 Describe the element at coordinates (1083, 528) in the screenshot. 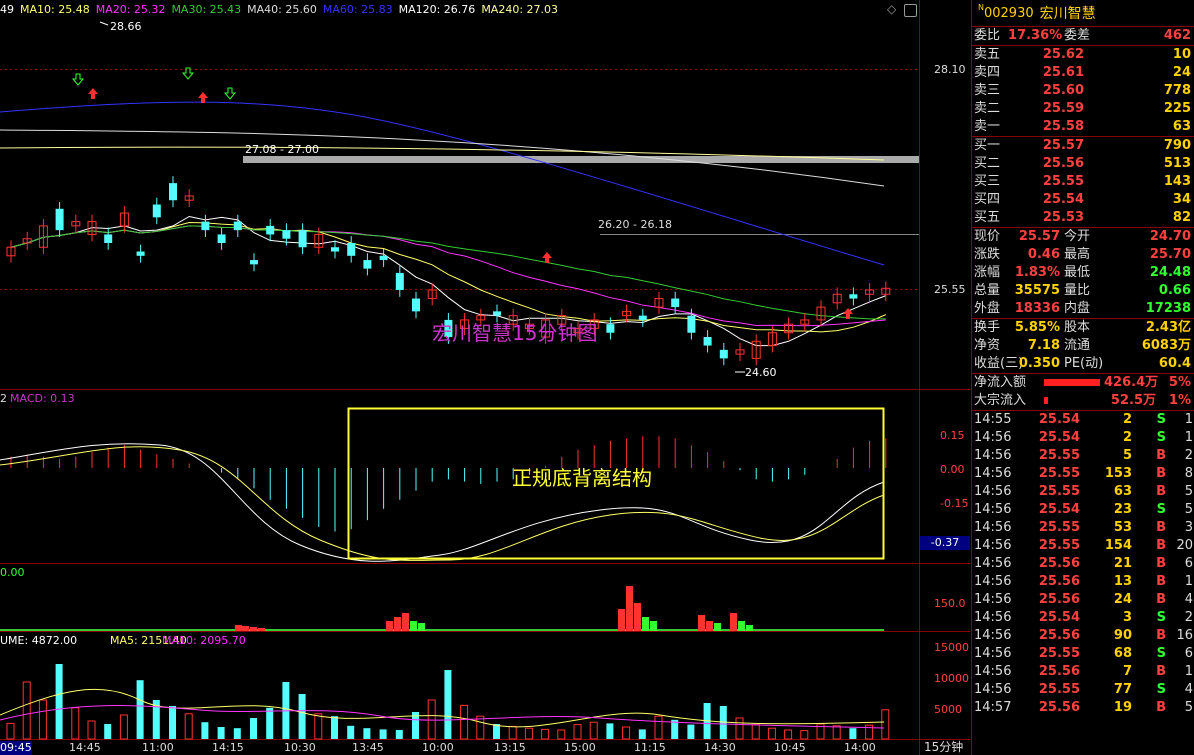

I see `tick-row: 14:56 25.55 53 B 3` at that location.